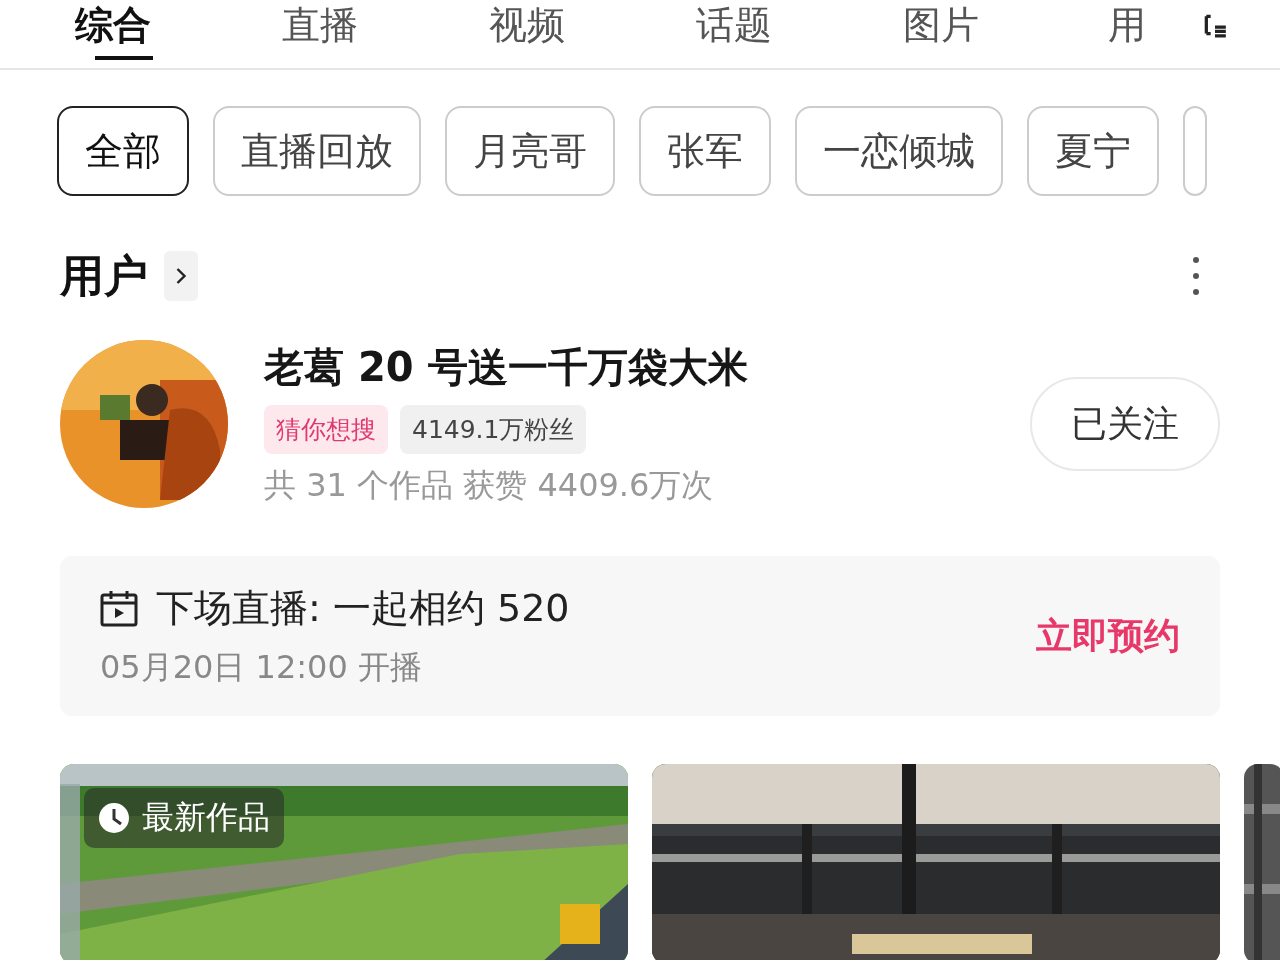 This screenshot has height=960, width=1280. What do you see at coordinates (1125, 424) in the screenshot?
I see `follow-button: 已关注` at bounding box center [1125, 424].